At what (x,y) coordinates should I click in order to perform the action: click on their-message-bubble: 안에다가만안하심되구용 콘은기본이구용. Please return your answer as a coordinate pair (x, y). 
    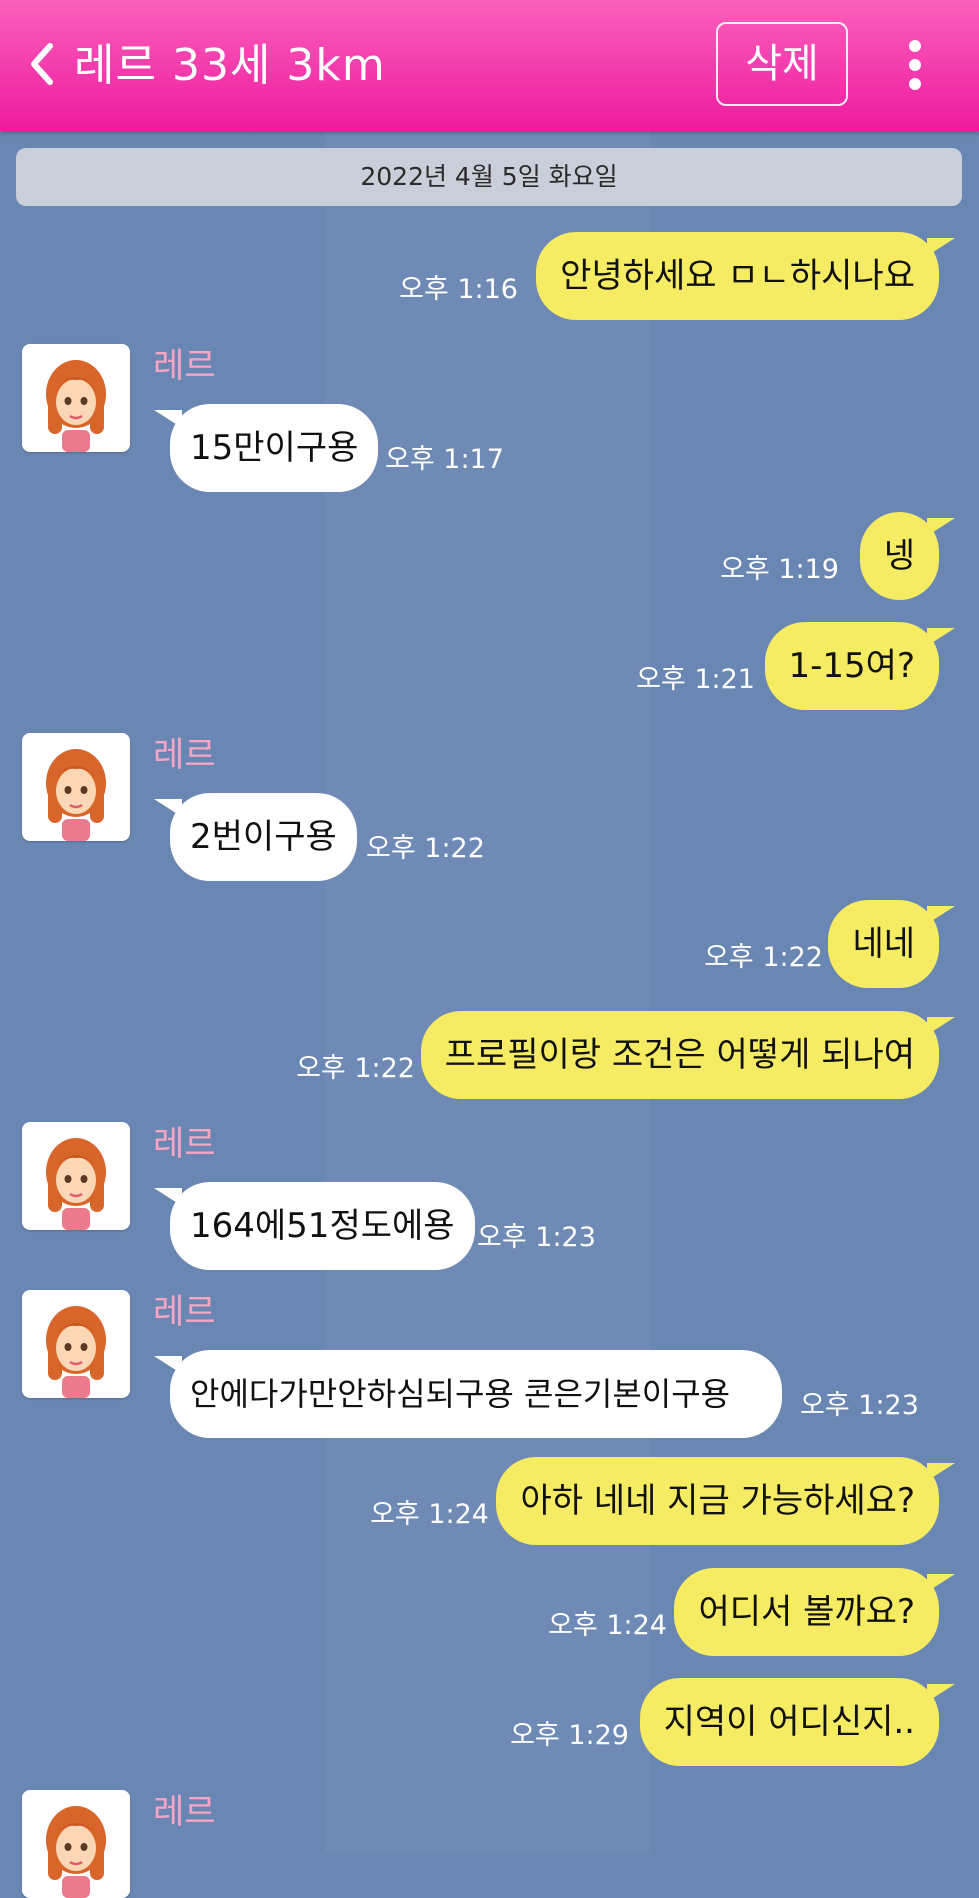
    Looking at the image, I should click on (468, 1394).